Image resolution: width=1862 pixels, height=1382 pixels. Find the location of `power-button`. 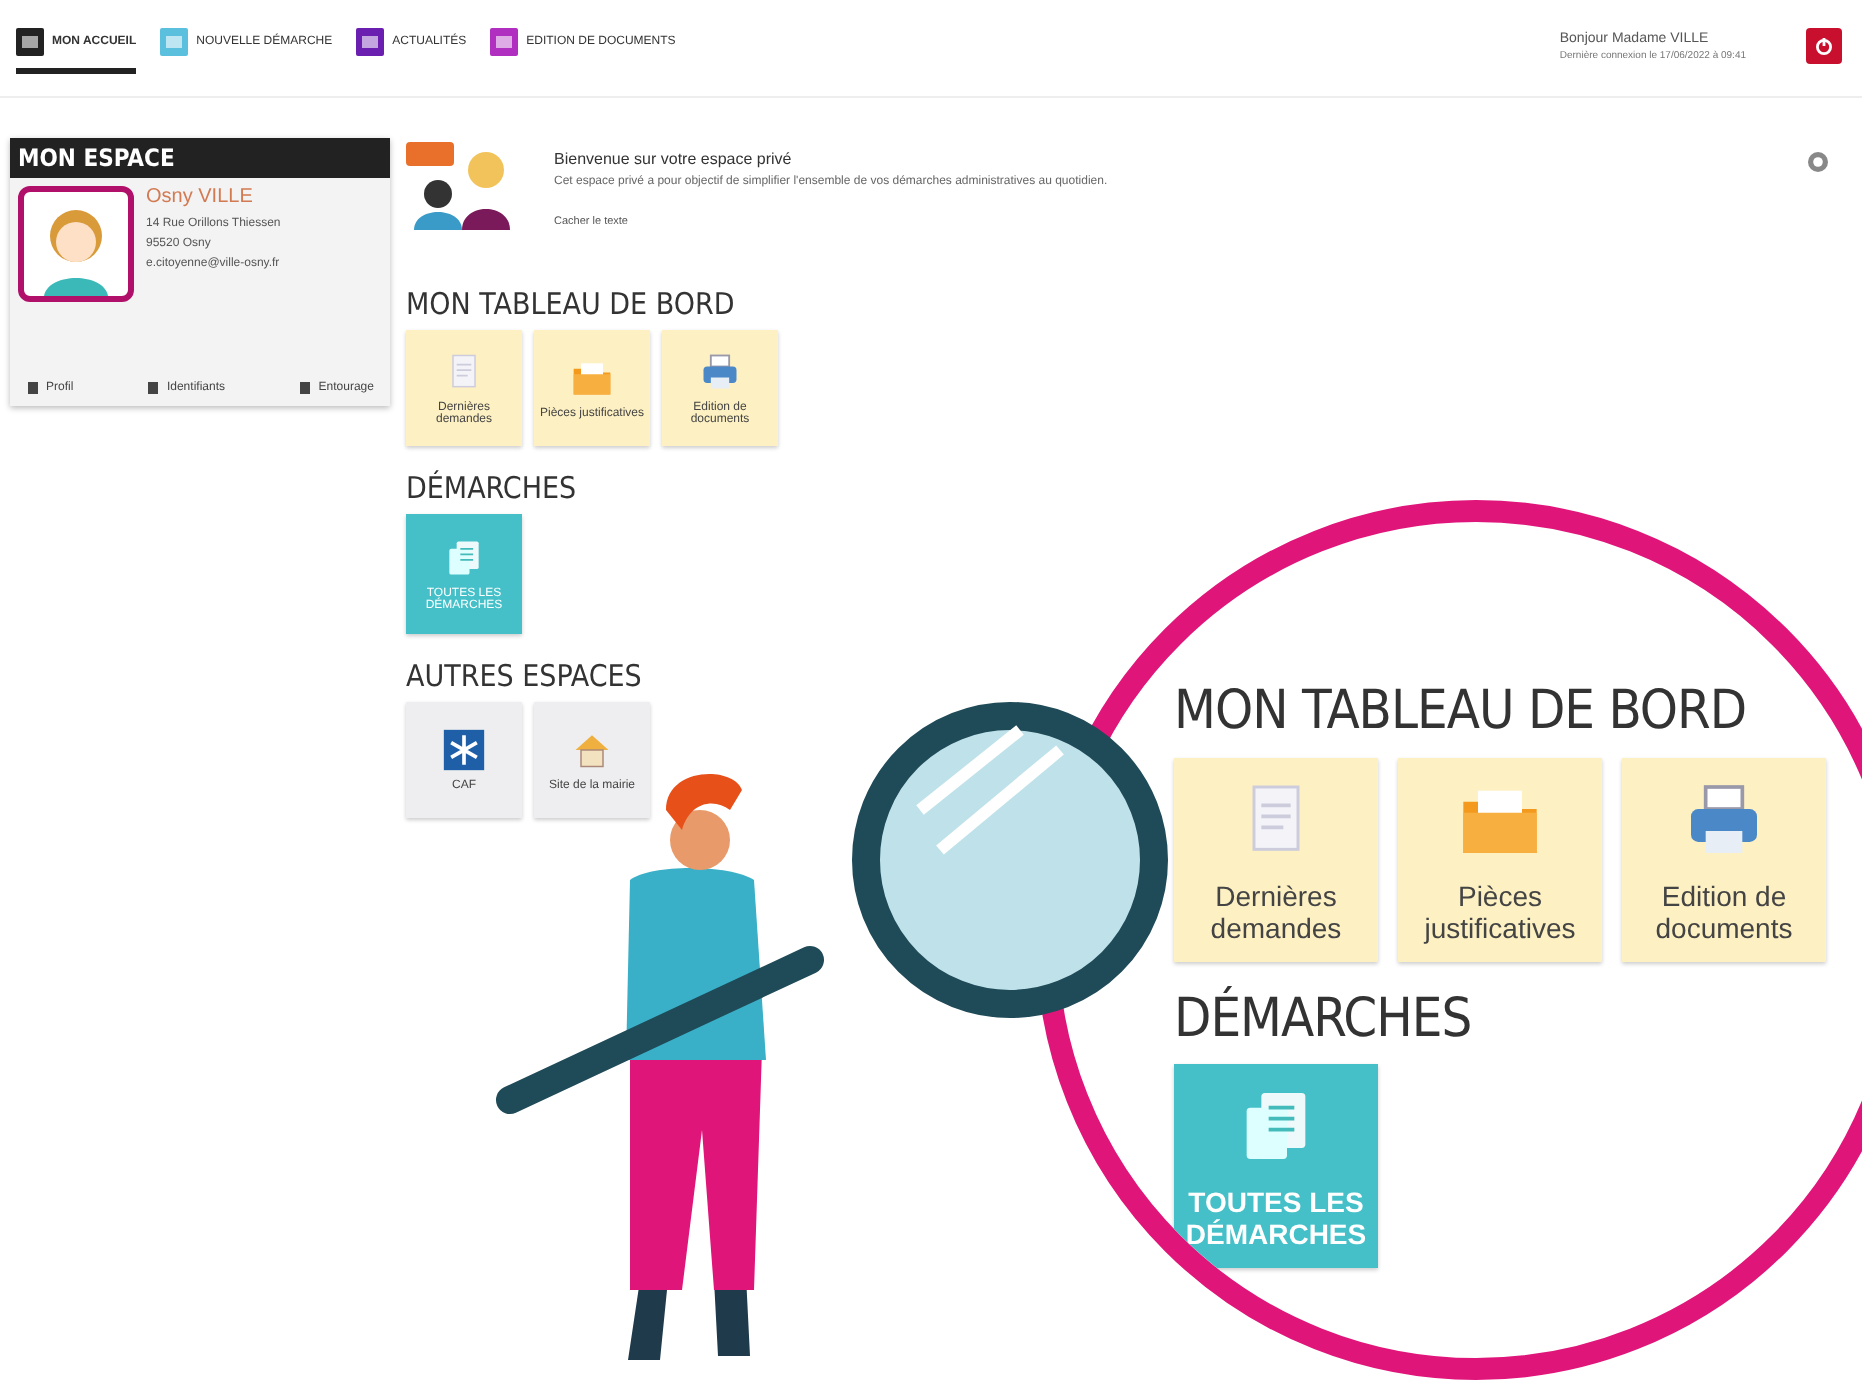

power-button is located at coordinates (1824, 46).